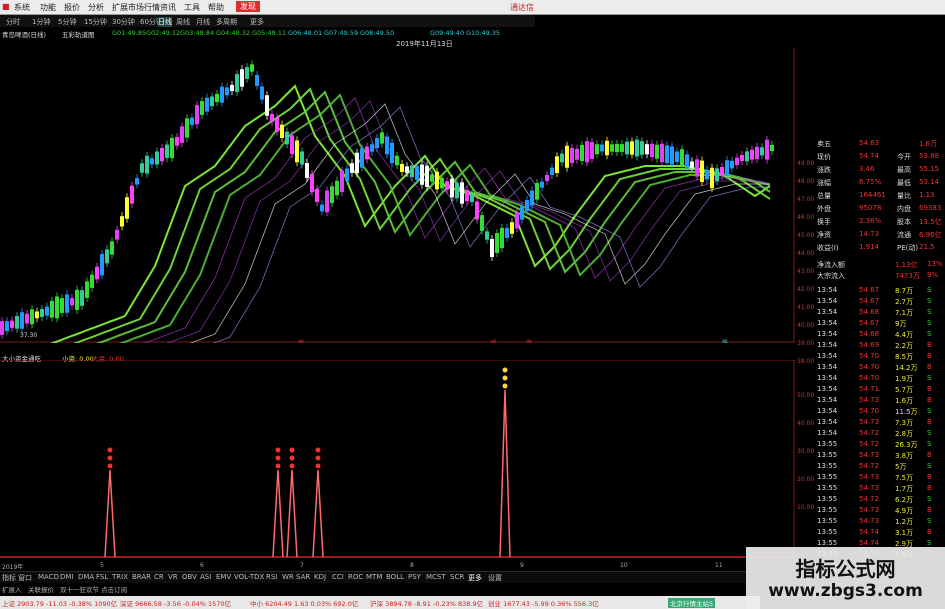  What do you see at coordinates (414, 577) in the screenshot?
I see `tab-psy: PSY` at bounding box center [414, 577].